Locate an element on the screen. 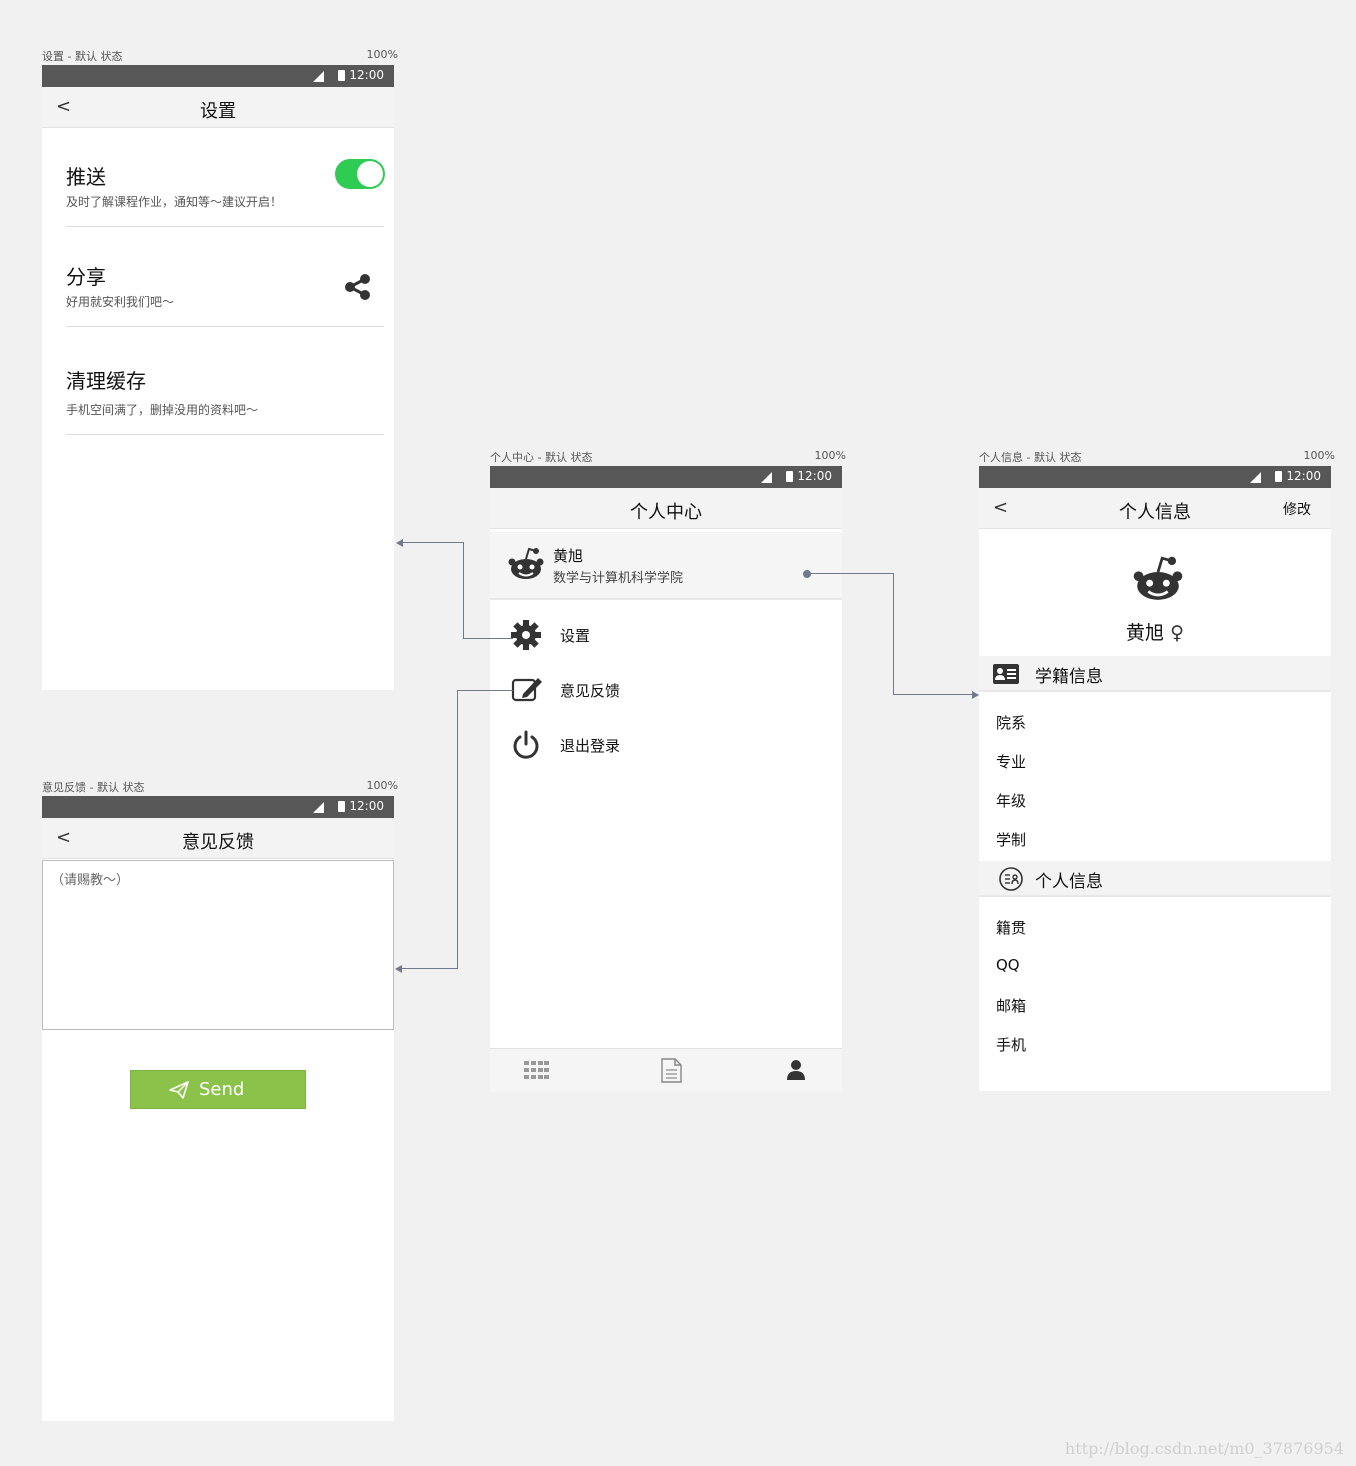 The height and width of the screenshot is (1466, 1356). center-header: 个人中心 is located at coordinates (666, 508).